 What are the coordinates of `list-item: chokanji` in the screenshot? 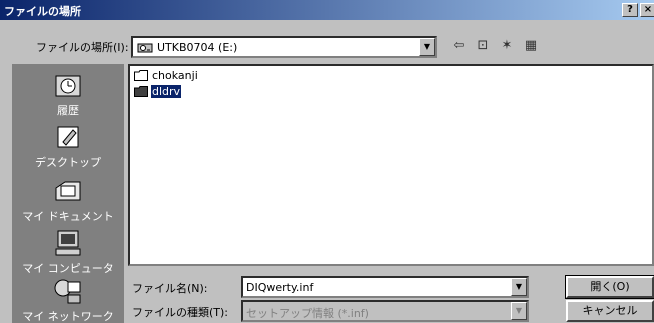 It's located at (166, 76).